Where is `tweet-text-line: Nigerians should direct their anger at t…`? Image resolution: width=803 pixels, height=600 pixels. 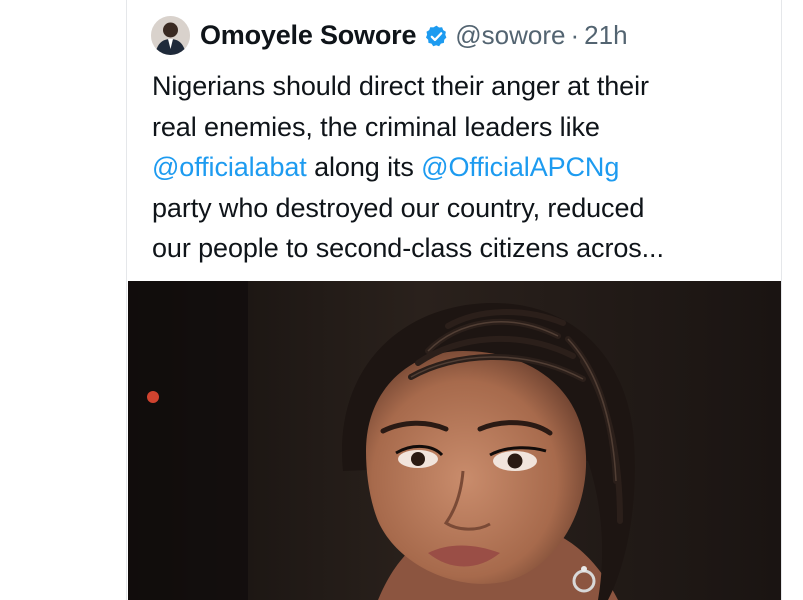 tweet-text-line: Nigerians should direct their anger at t… is located at coordinates (462, 86).